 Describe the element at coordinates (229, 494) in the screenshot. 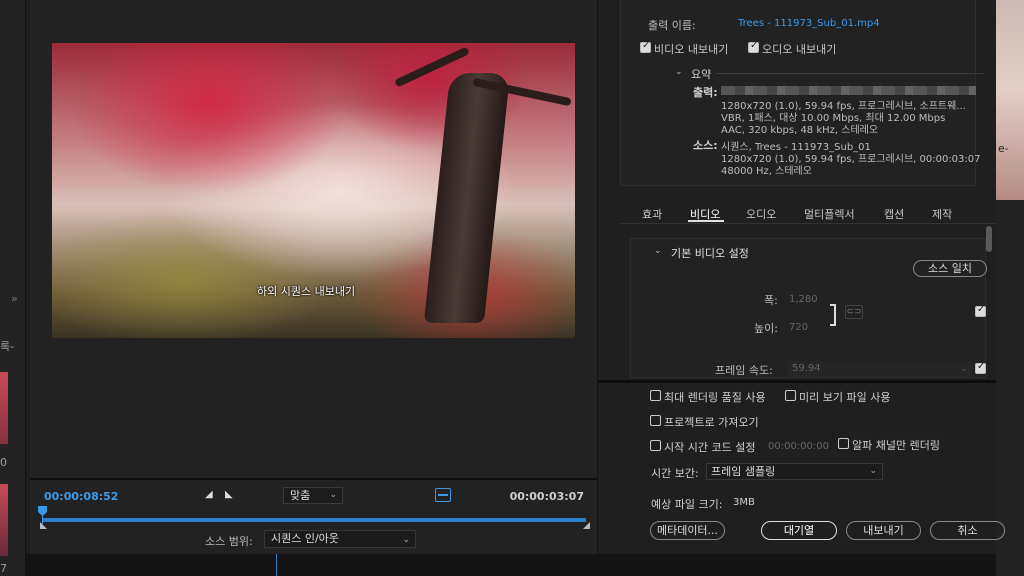

I see `mark-out-icon: ◣` at that location.